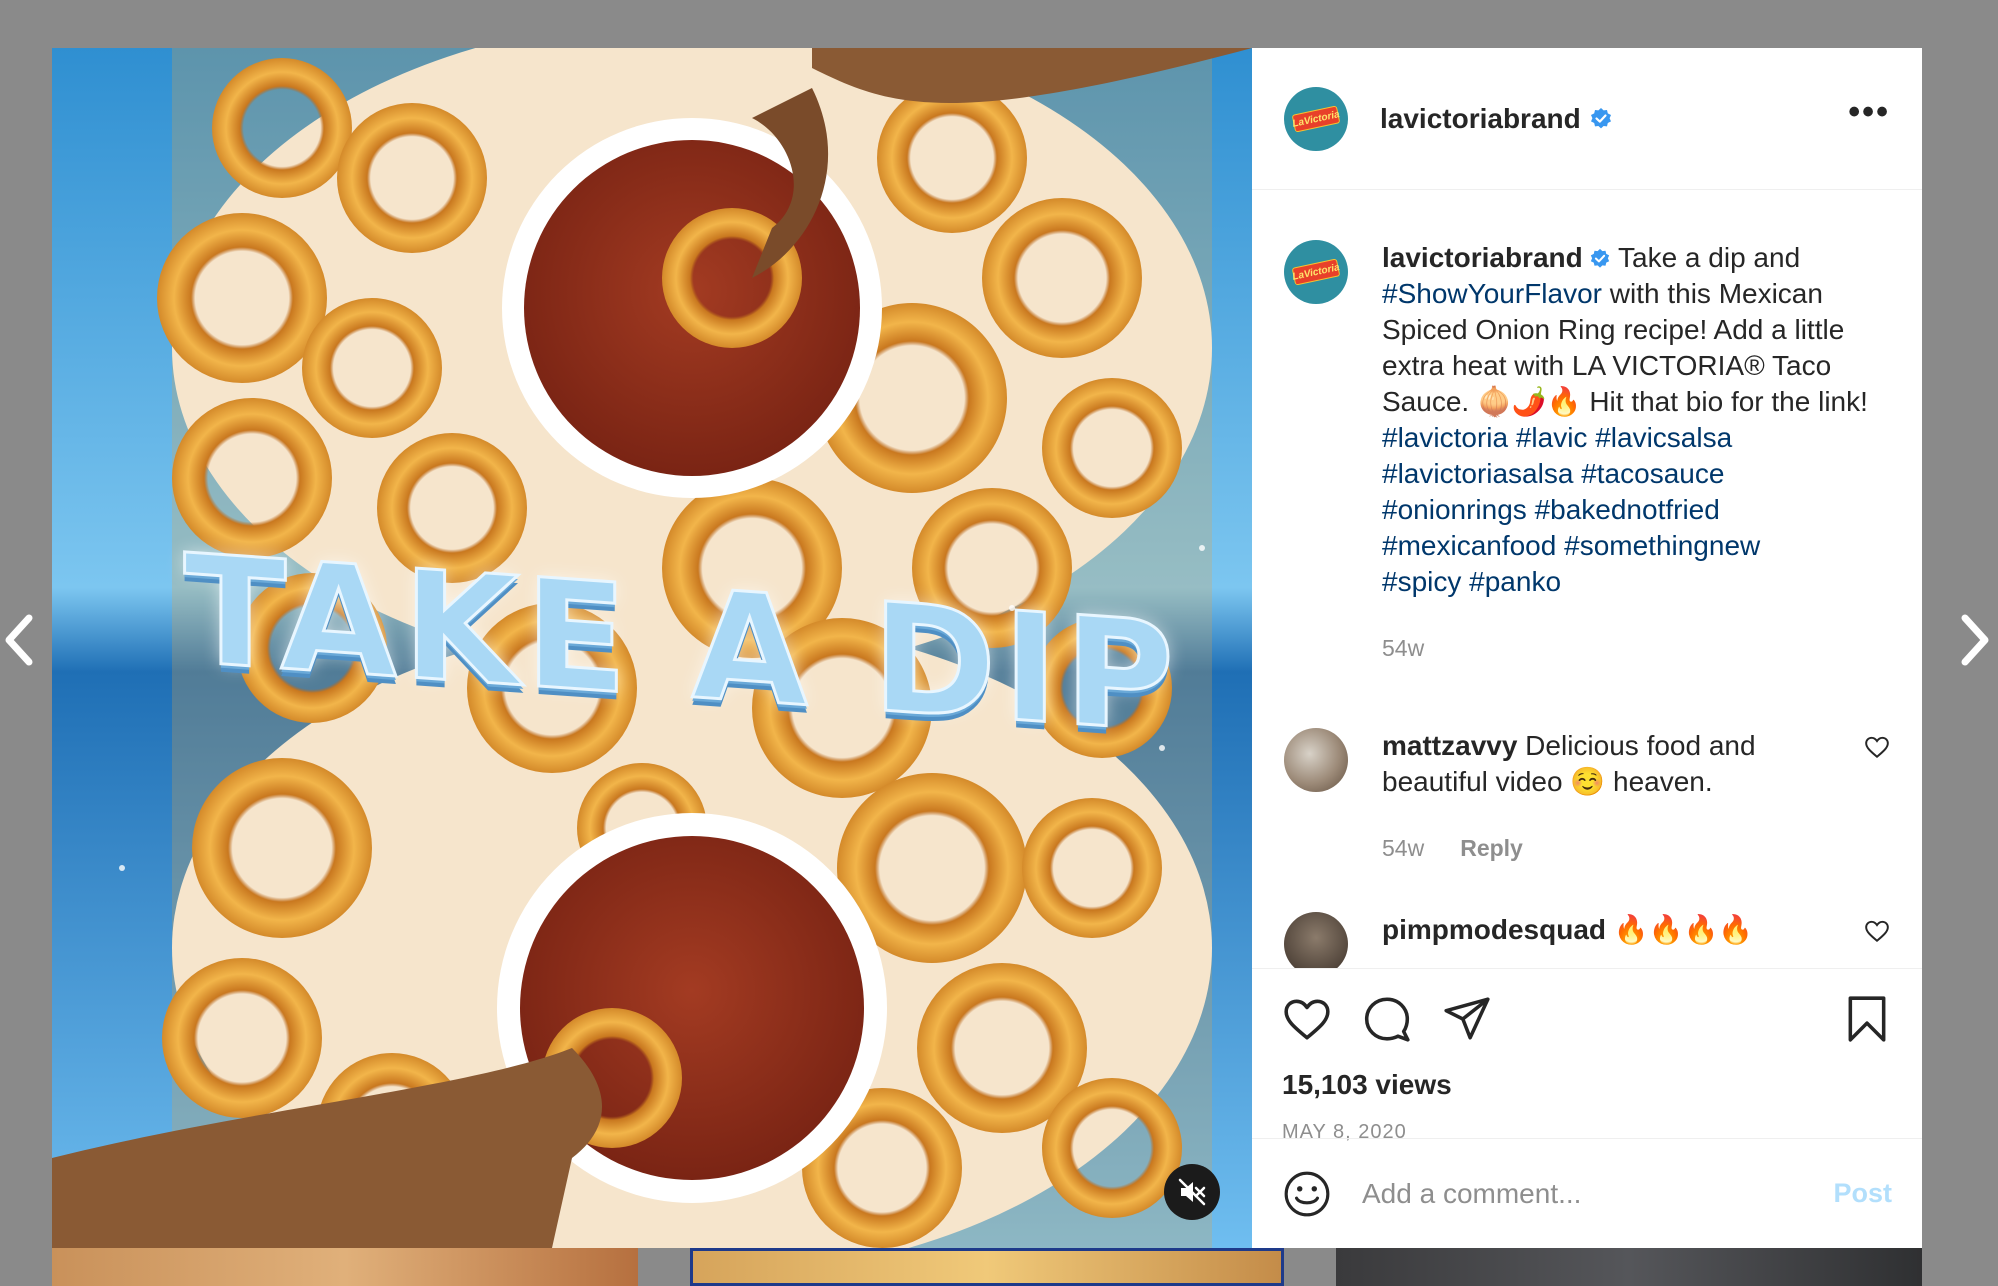 This screenshot has height=1286, width=1998. What do you see at coordinates (1445, 437) in the screenshot?
I see `hashtag-link: #lavictoria` at bounding box center [1445, 437].